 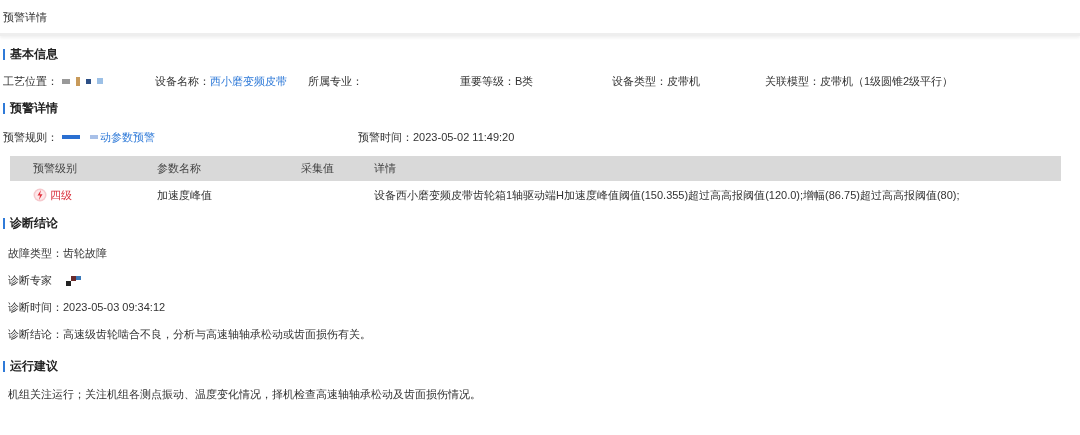 What do you see at coordinates (30, 81) in the screenshot?
I see `field-label: 工艺位置：` at bounding box center [30, 81].